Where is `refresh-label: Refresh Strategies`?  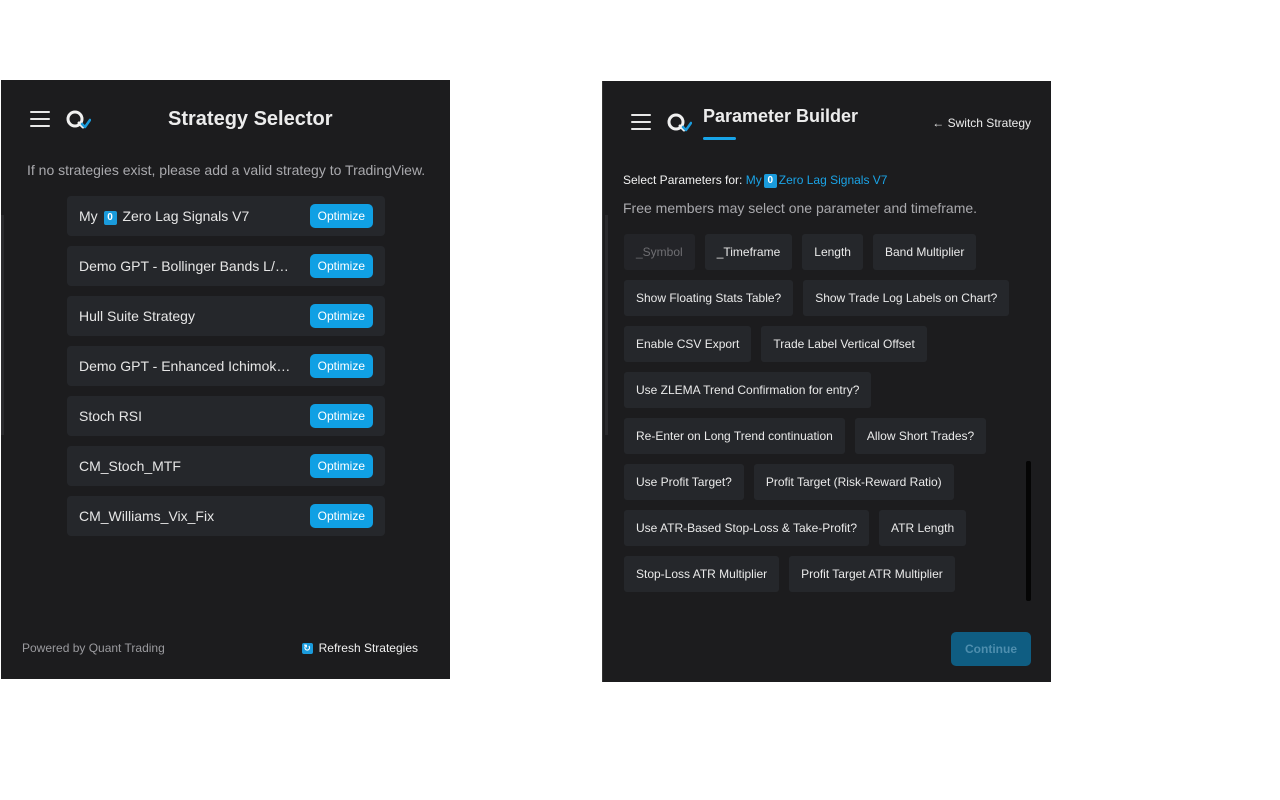
refresh-label: Refresh Strategies is located at coordinates (368, 648).